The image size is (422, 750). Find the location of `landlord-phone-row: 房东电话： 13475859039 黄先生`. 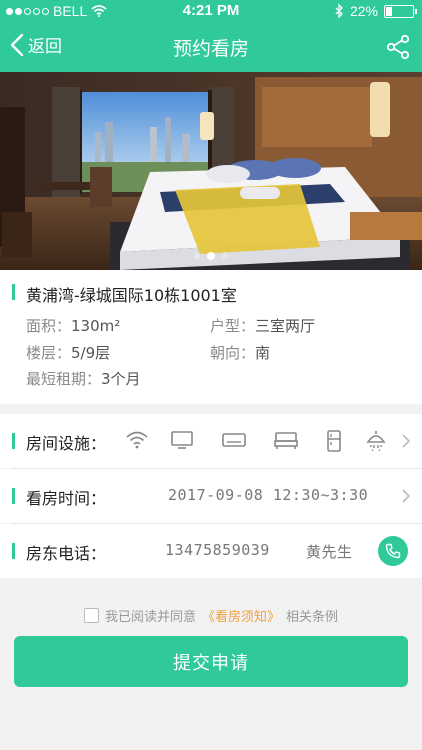

landlord-phone-row: 房东电话： 13475859039 黄先生 is located at coordinates (211, 551).